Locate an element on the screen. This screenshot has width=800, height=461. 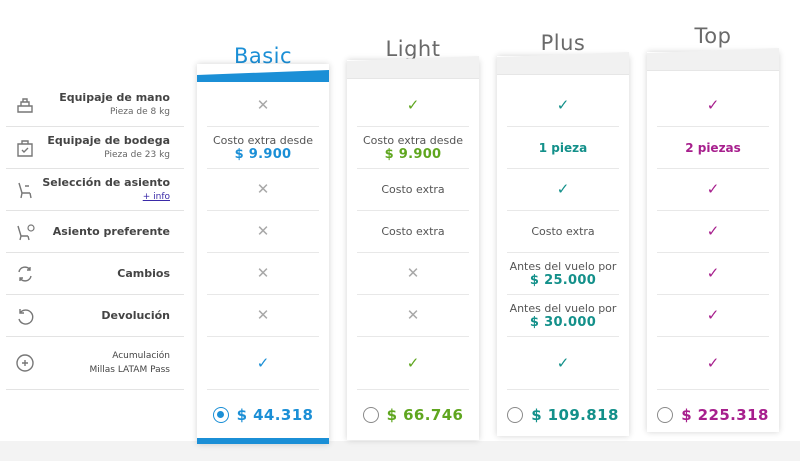
price-row: $ 109.818 is located at coordinates (563, 415).